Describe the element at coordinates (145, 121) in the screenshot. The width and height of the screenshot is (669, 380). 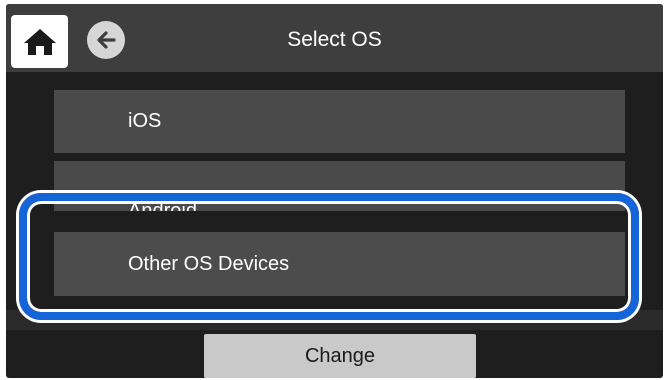
I see `os-option-label: iOS` at that location.